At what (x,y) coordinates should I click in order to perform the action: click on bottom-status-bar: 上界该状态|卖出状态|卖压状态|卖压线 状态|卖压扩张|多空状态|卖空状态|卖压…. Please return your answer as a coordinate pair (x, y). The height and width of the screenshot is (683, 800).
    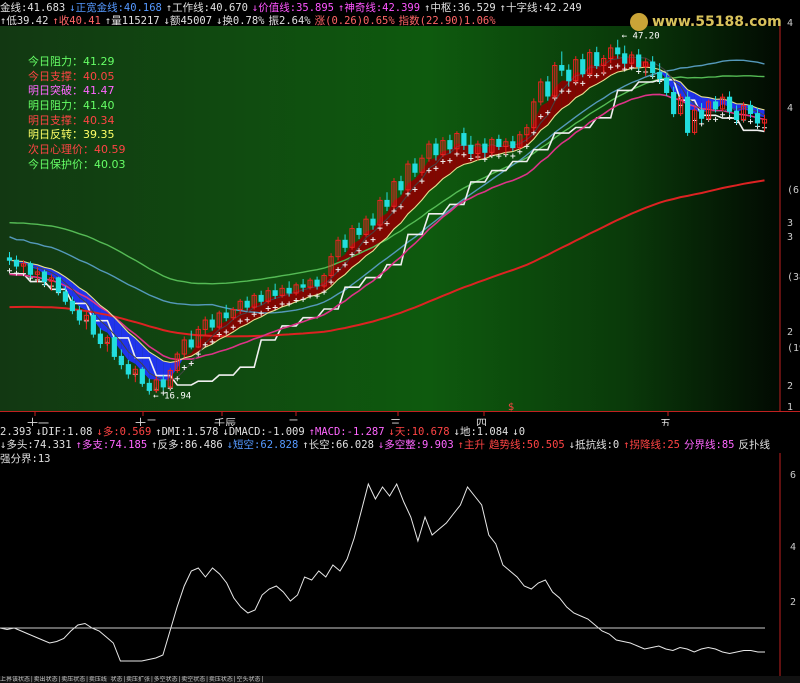
    Looking at the image, I should click on (400, 679).